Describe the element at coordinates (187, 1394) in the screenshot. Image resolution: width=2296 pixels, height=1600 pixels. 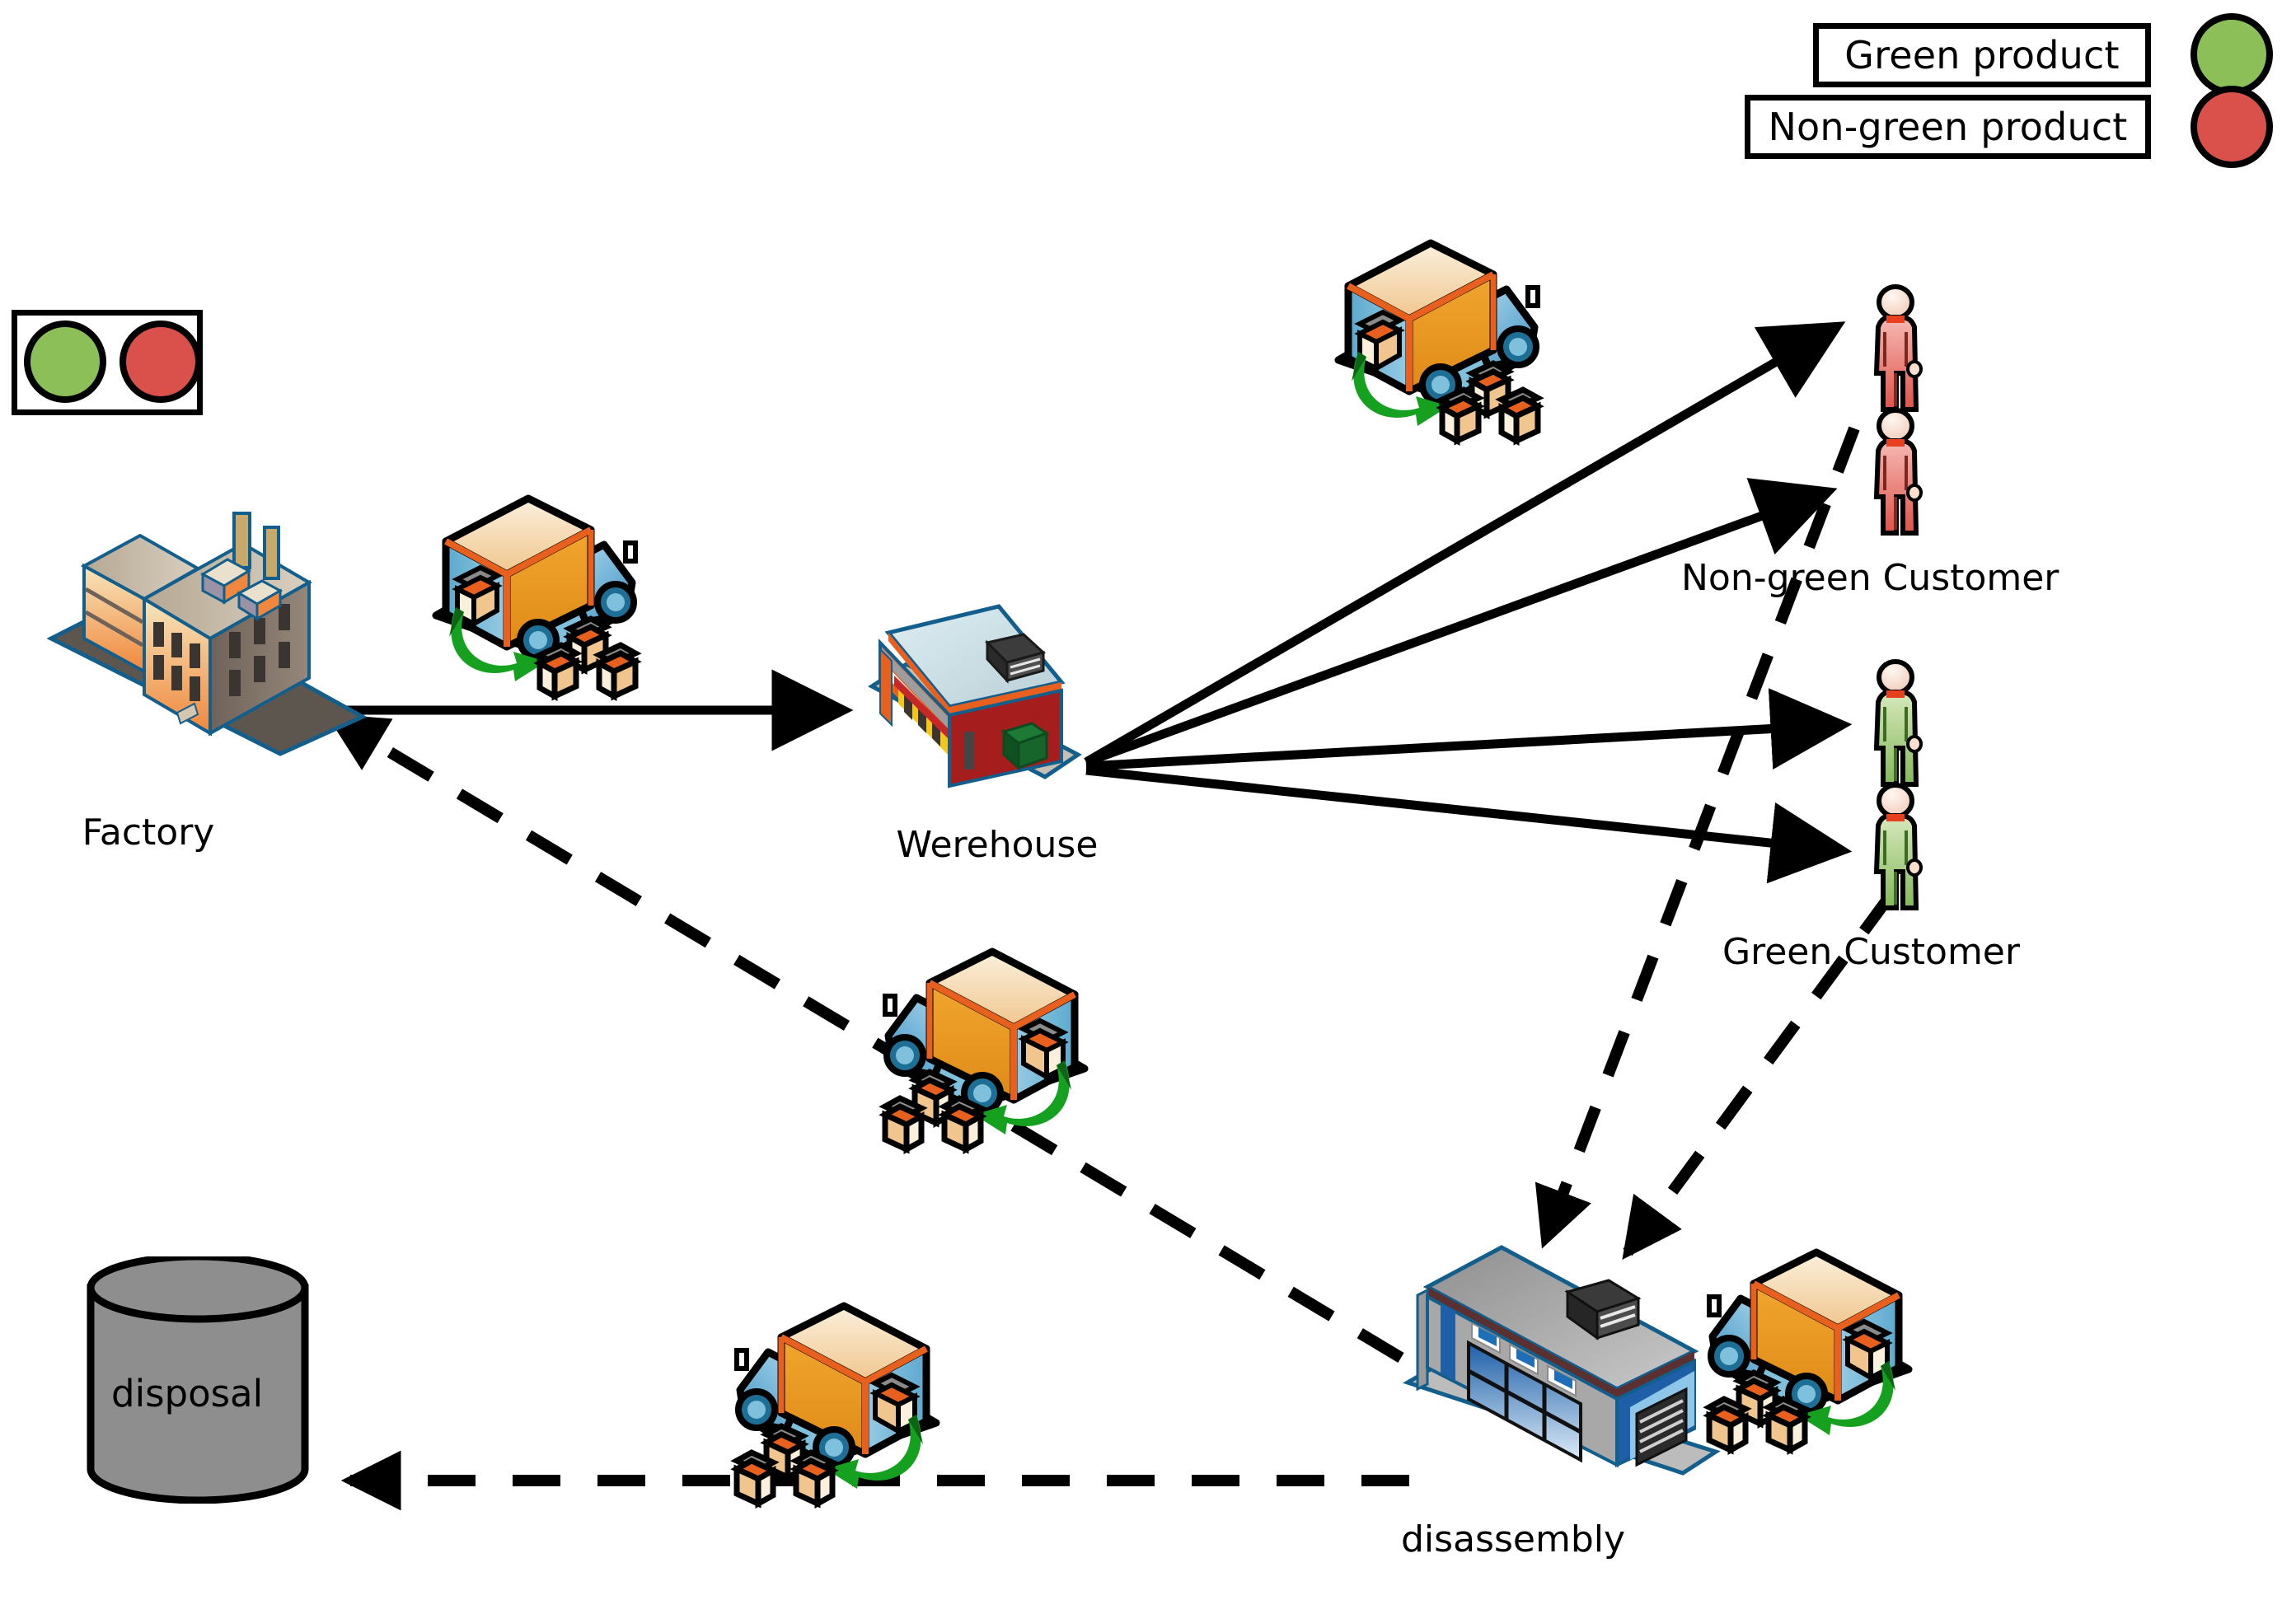
I see `disposal-label: disposal` at that location.